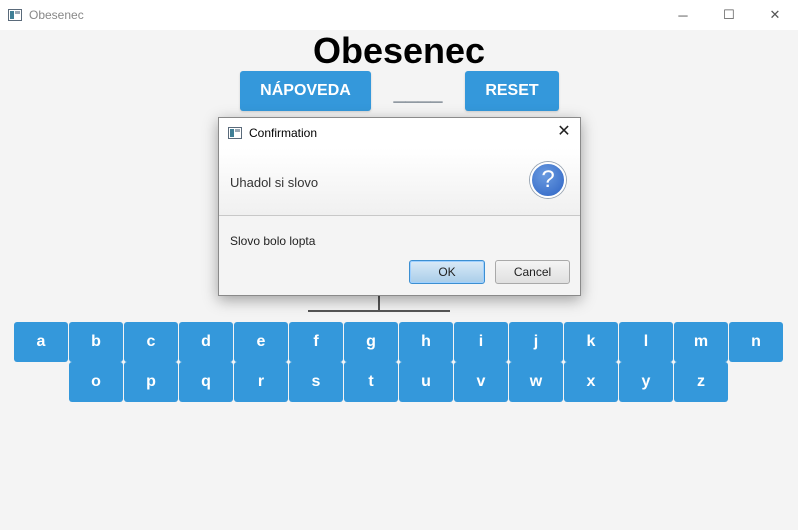  What do you see at coordinates (399, 182) in the screenshot?
I see `dialog-header: Uhadol si slovo ?` at bounding box center [399, 182].